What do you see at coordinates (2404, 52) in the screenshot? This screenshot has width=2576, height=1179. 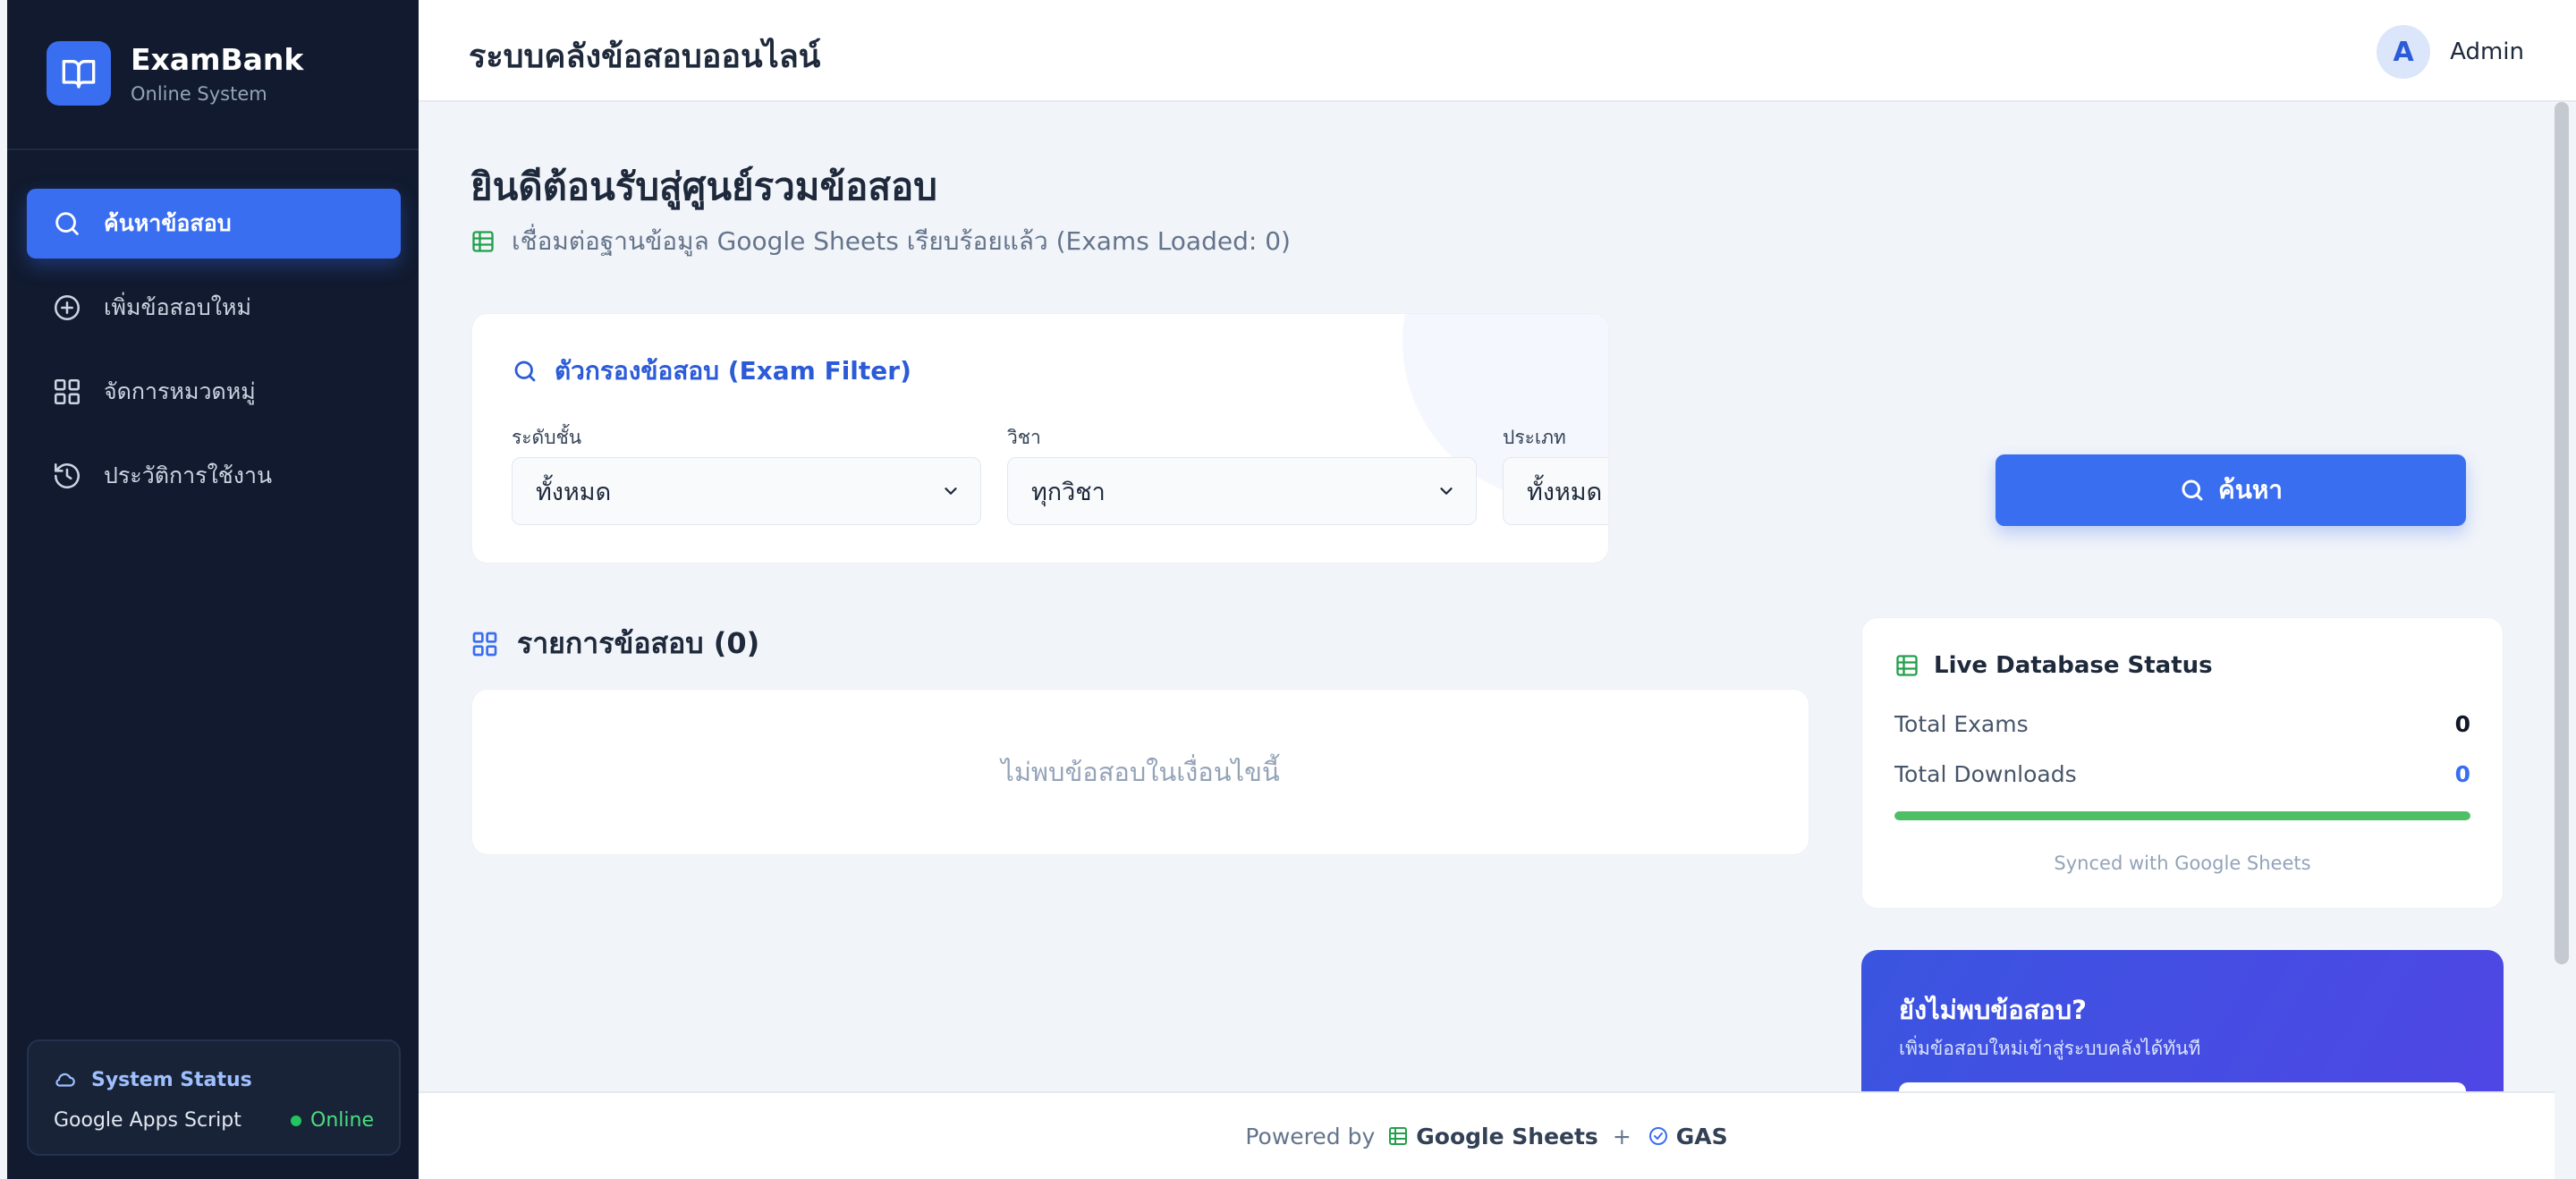 I see `avatar: A` at bounding box center [2404, 52].